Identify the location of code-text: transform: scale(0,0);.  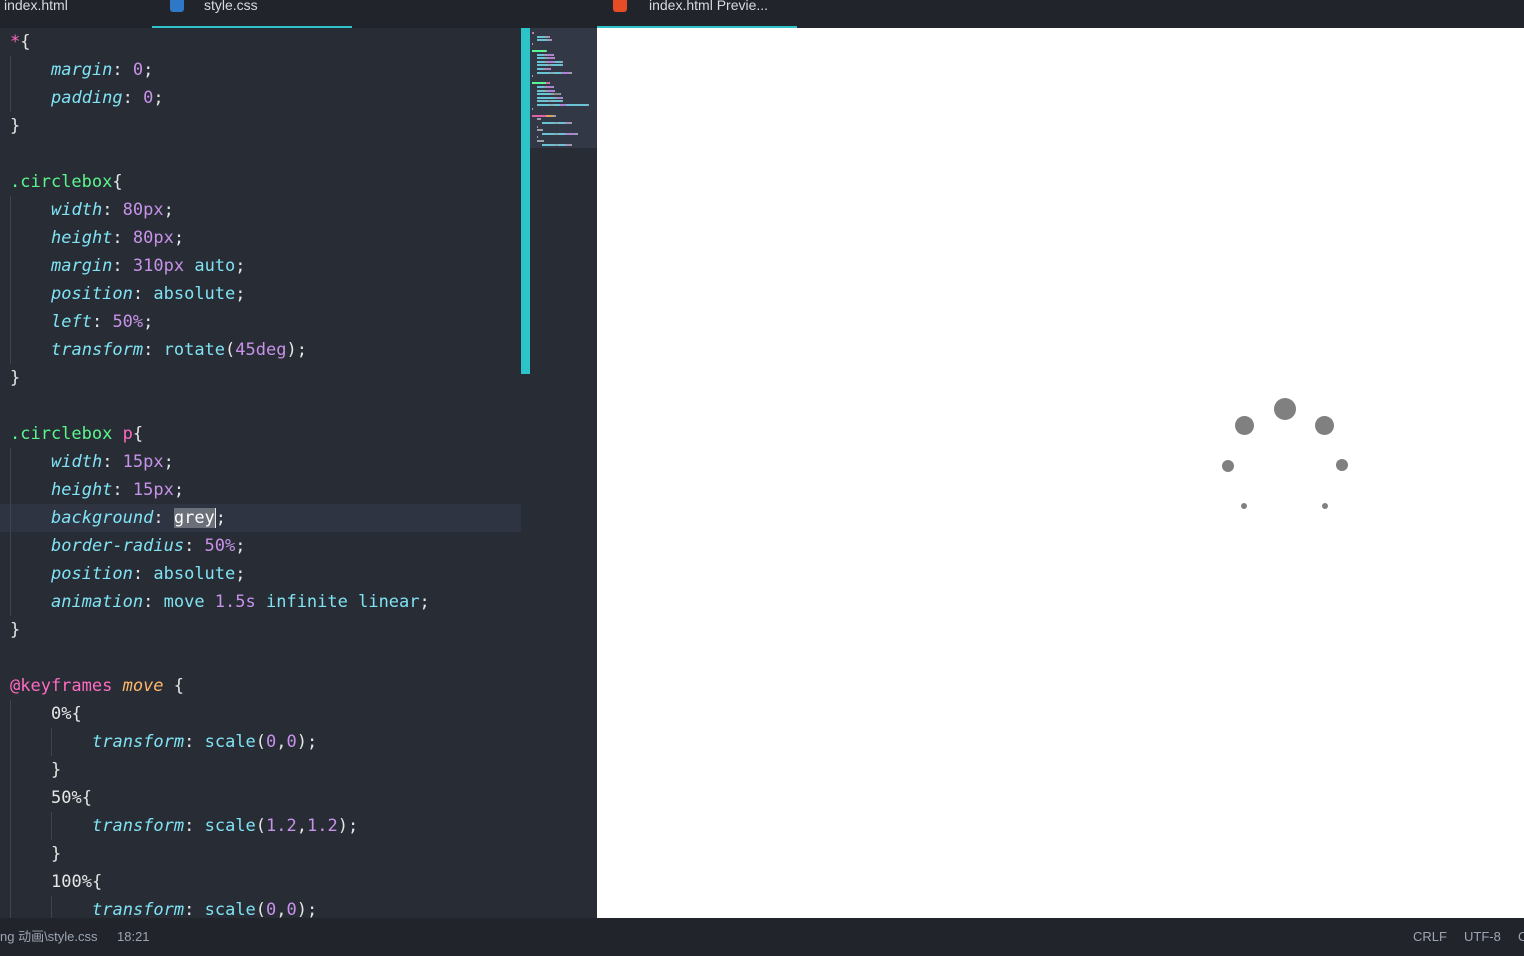
(204, 742).